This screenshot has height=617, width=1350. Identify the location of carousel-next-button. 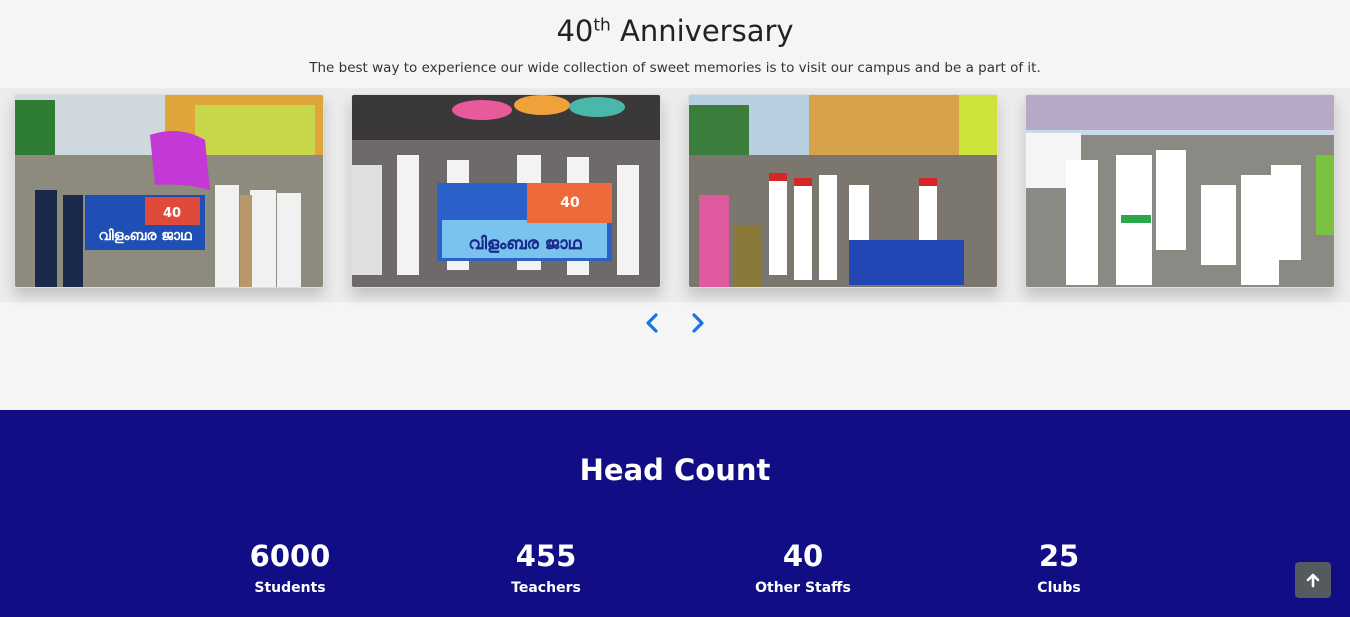
(698, 323).